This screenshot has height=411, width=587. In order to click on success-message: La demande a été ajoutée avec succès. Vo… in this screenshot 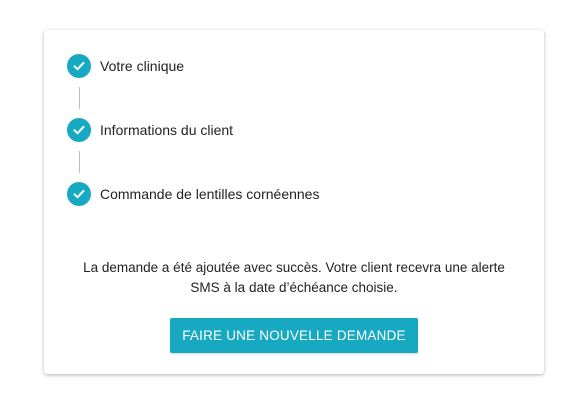, I will do `click(294, 278)`.